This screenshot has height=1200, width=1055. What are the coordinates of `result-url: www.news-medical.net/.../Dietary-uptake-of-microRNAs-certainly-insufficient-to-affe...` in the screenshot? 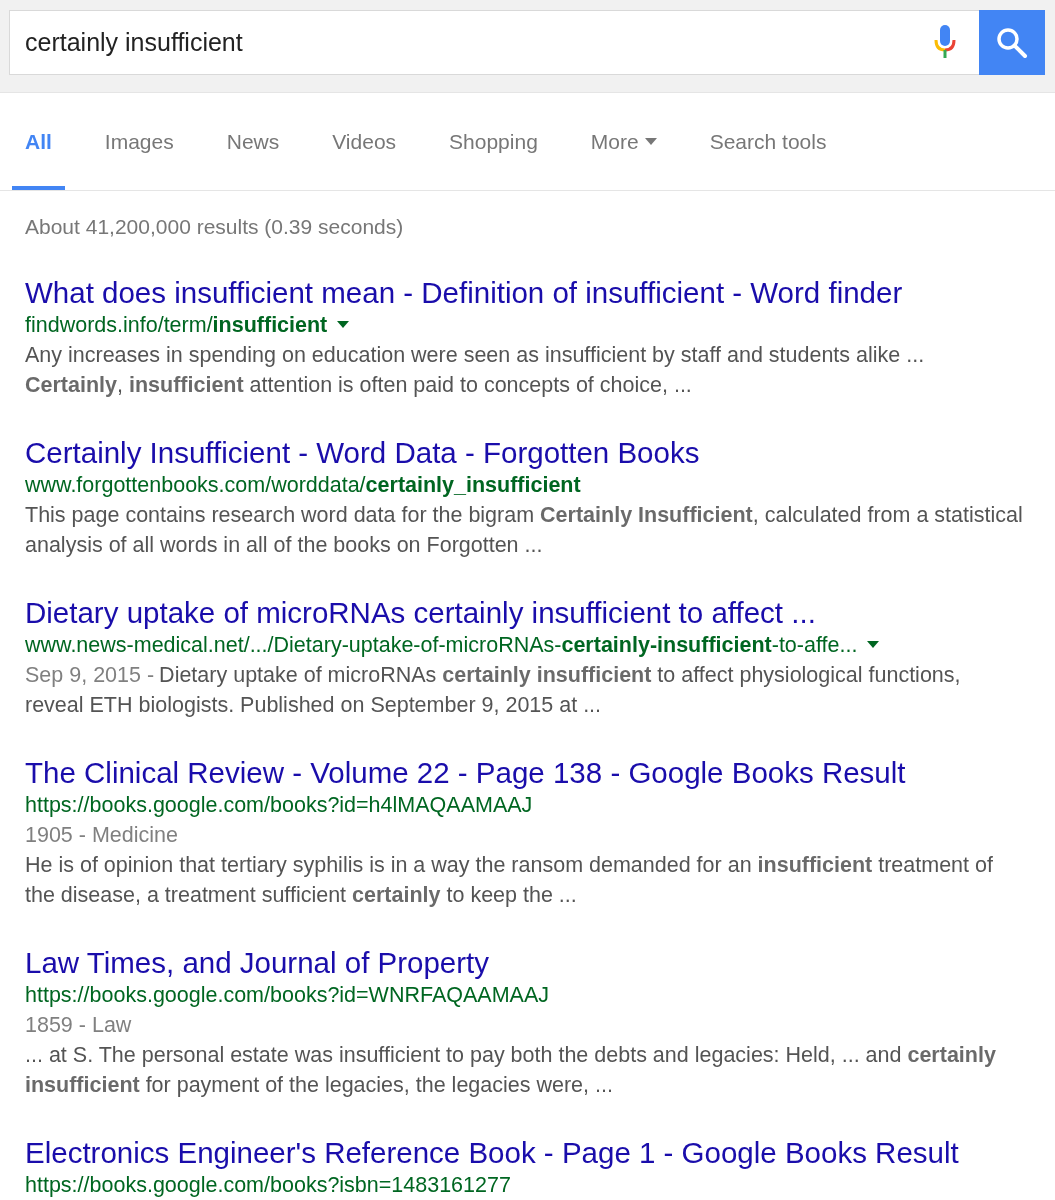 It's located at (441, 645).